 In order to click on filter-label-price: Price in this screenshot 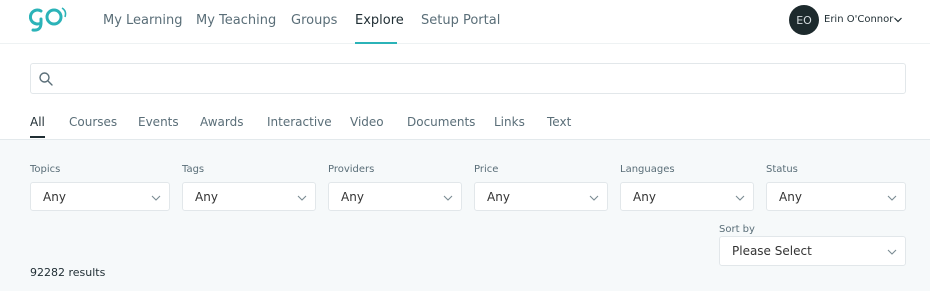, I will do `click(486, 169)`.